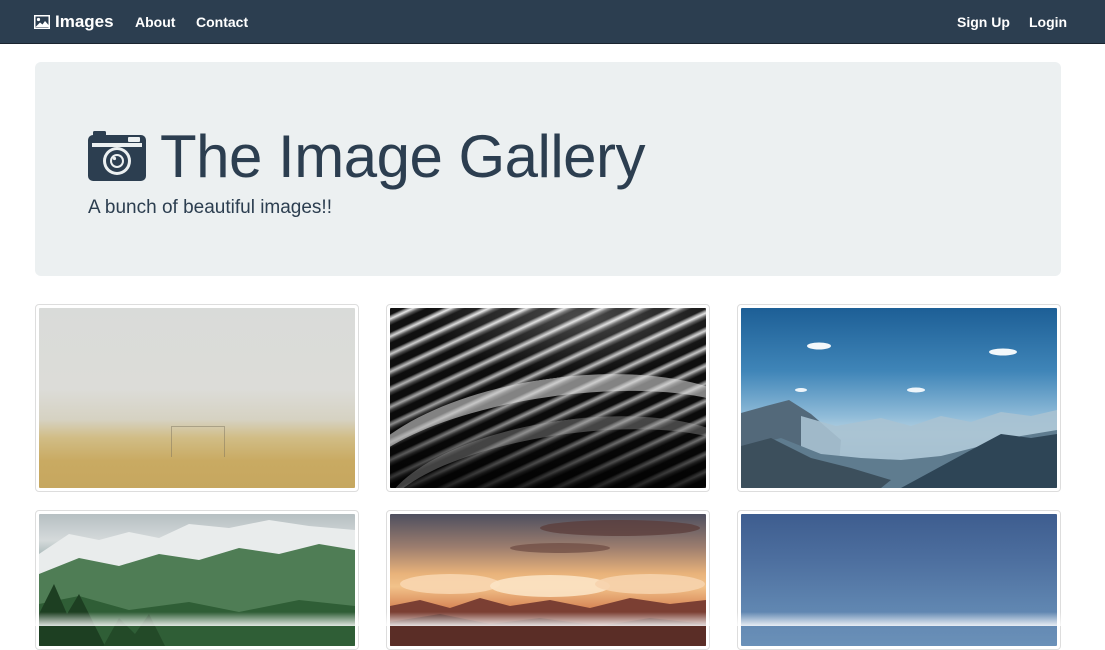  What do you see at coordinates (84, 21) in the screenshot?
I see `brand-label: Images` at bounding box center [84, 21].